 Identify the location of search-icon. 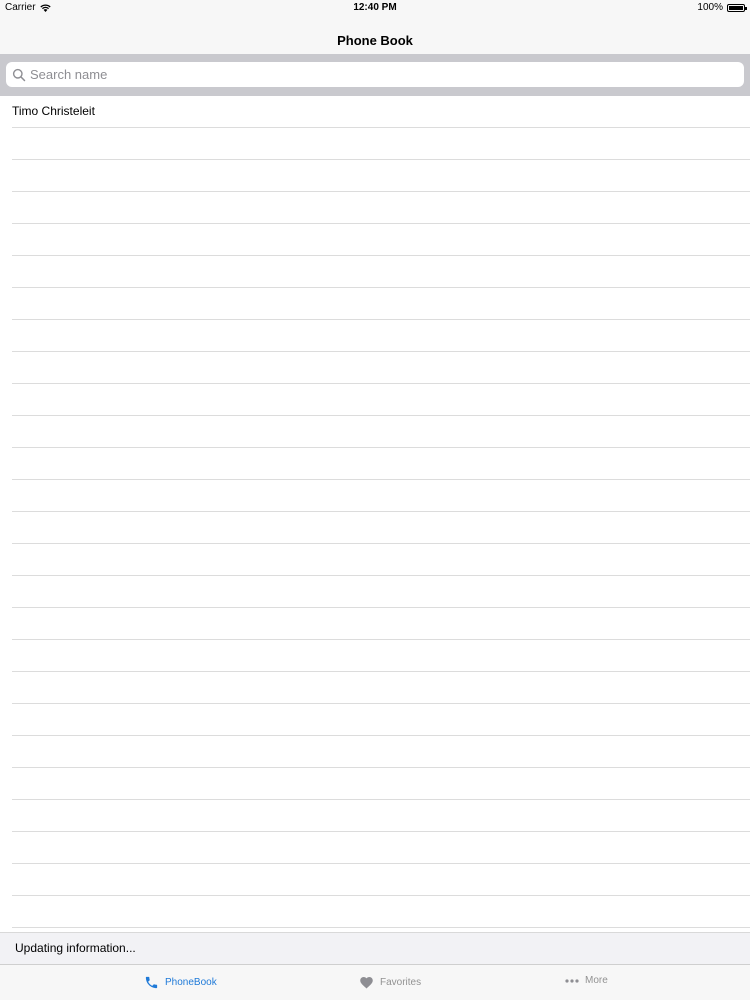
(19, 74).